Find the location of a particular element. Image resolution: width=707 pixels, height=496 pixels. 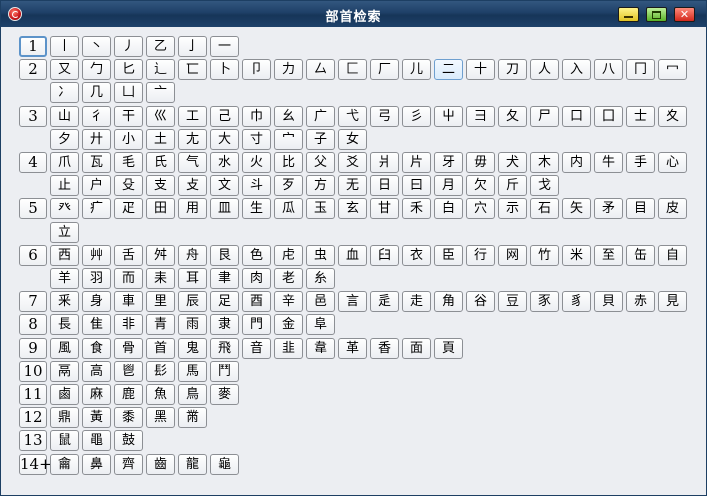

radical-button: 鬲 is located at coordinates (64, 371).